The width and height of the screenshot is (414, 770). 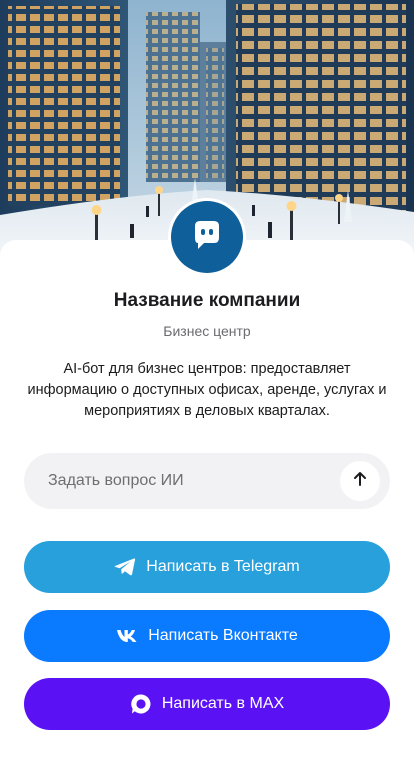 What do you see at coordinates (207, 331) in the screenshot?
I see `company-type: Бизнес центр` at bounding box center [207, 331].